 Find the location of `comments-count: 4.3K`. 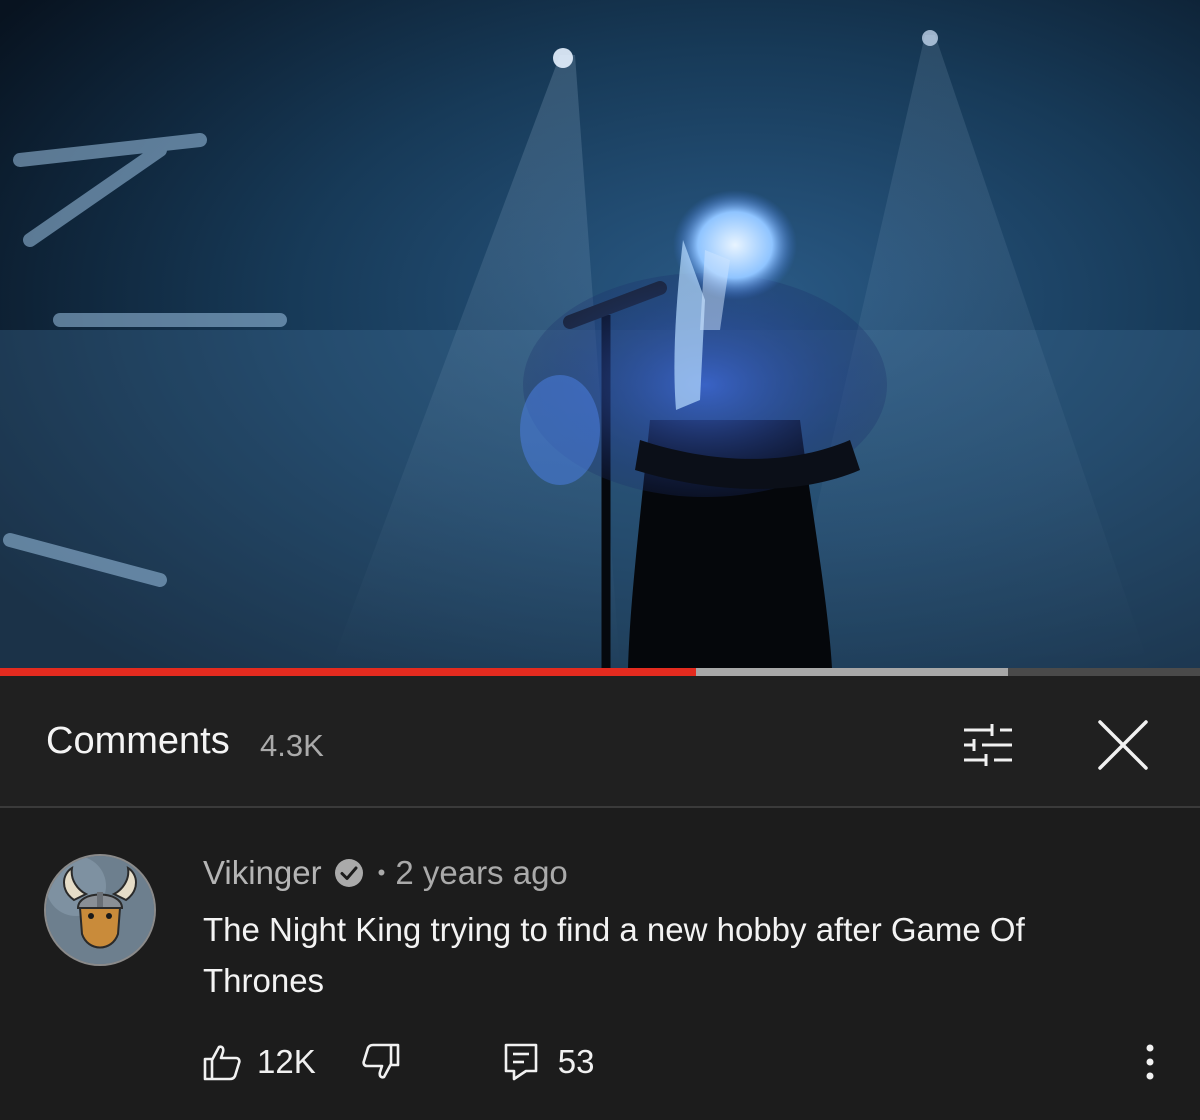

comments-count: 4.3K is located at coordinates (292, 745).